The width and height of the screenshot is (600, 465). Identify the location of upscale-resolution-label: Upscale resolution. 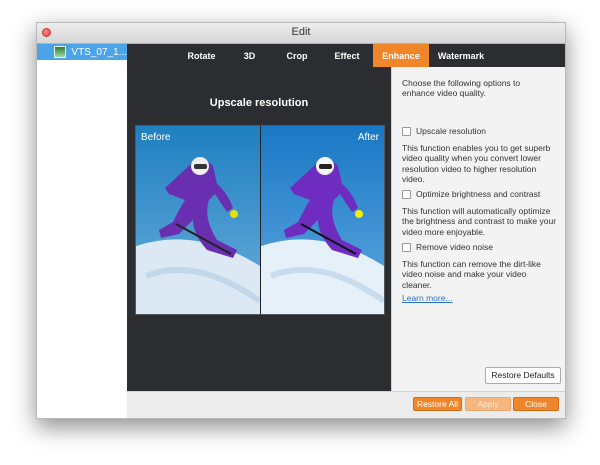
(451, 131).